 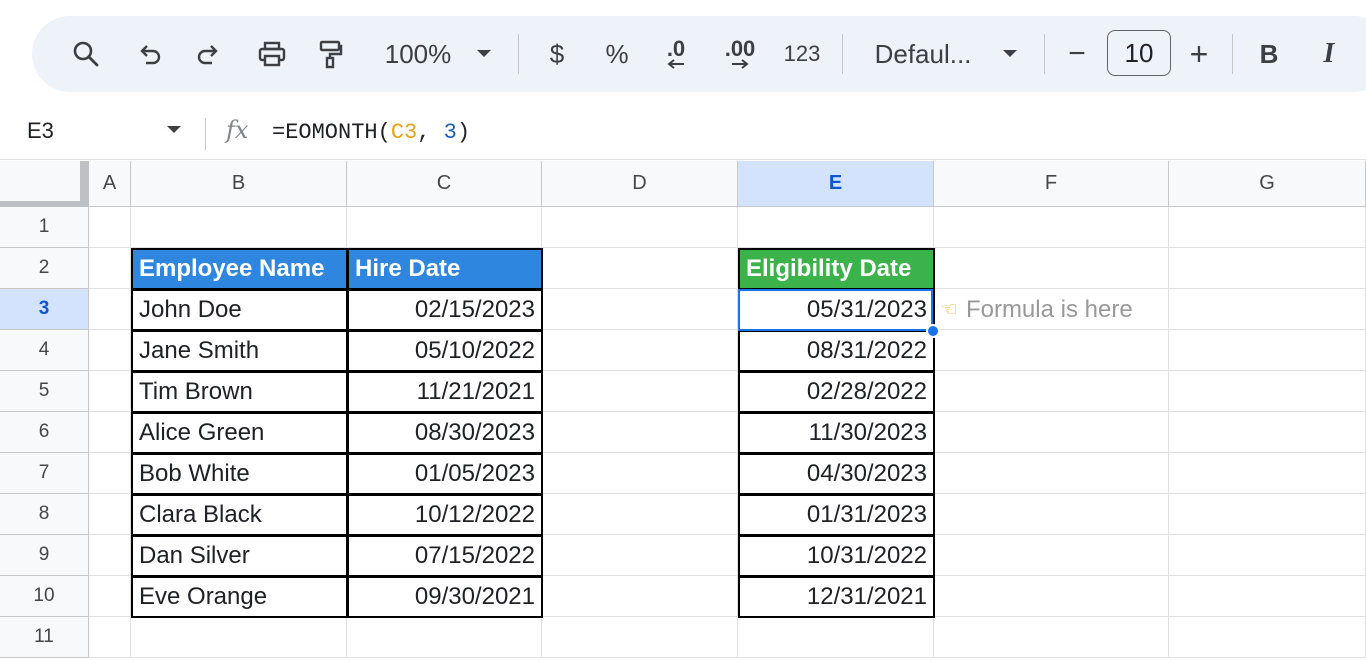 What do you see at coordinates (239, 597) in the screenshot?
I see `employee-name-cell: Eve Orange` at bounding box center [239, 597].